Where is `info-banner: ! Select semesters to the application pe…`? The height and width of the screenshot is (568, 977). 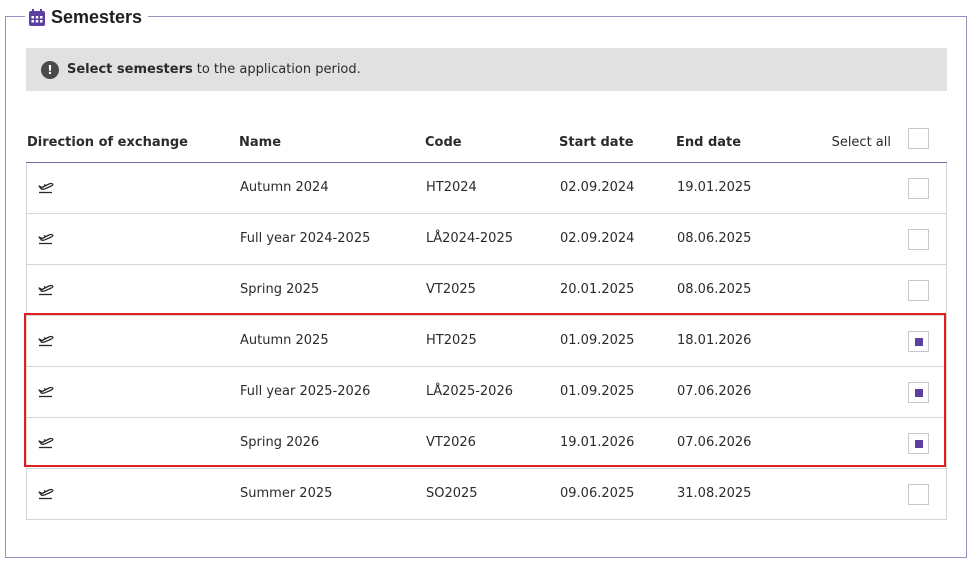 info-banner: ! Select semesters to the application pe… is located at coordinates (486, 69).